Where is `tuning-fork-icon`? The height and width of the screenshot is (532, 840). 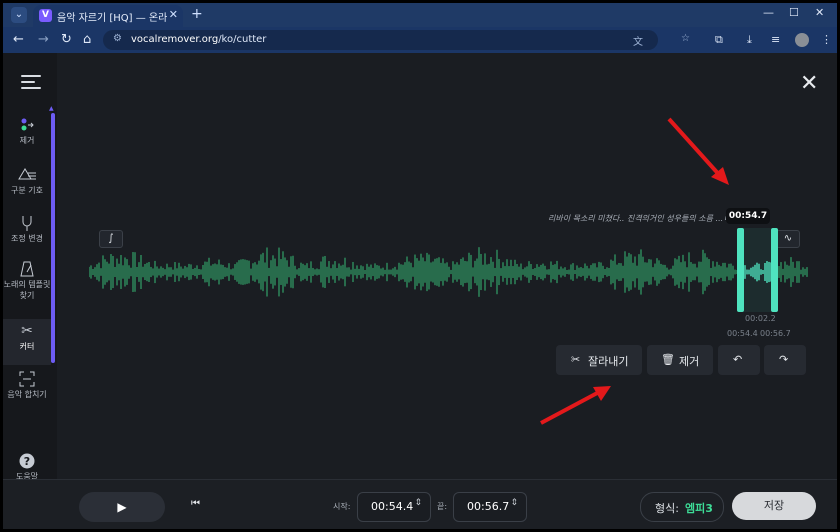
tuning-fork-icon is located at coordinates (27, 224).